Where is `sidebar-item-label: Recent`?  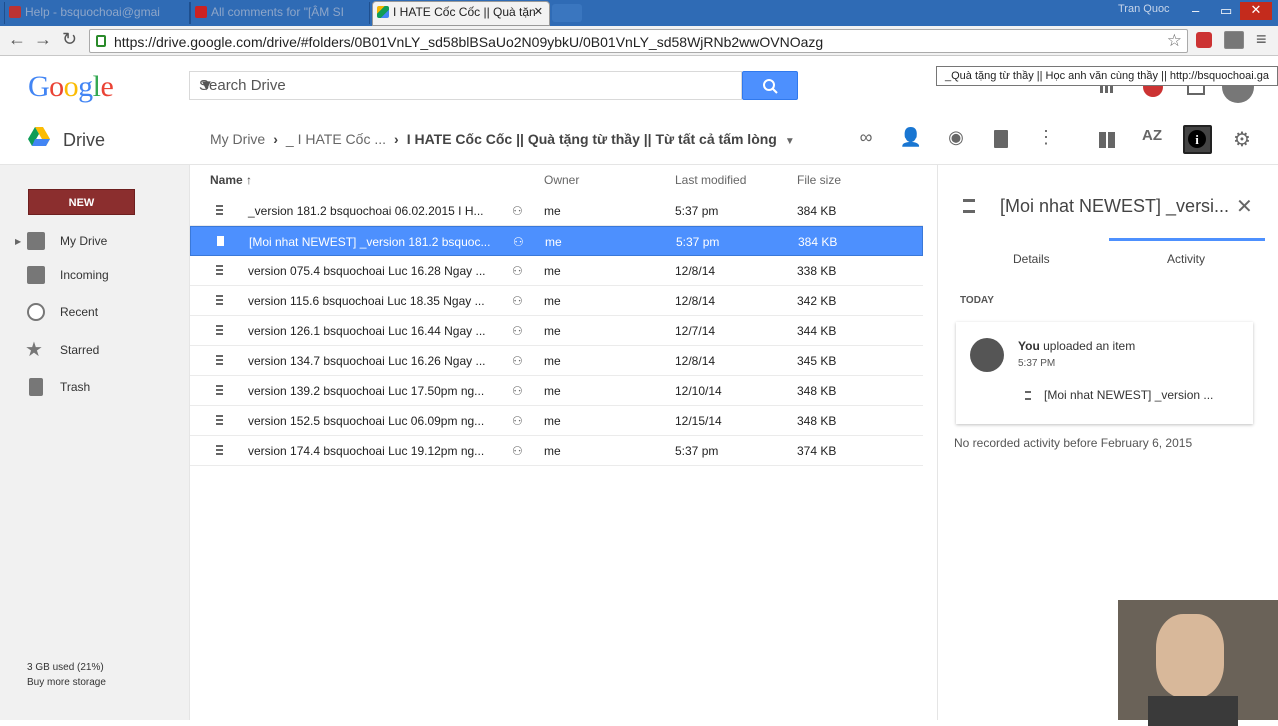
sidebar-item-label: Recent is located at coordinates (79, 312).